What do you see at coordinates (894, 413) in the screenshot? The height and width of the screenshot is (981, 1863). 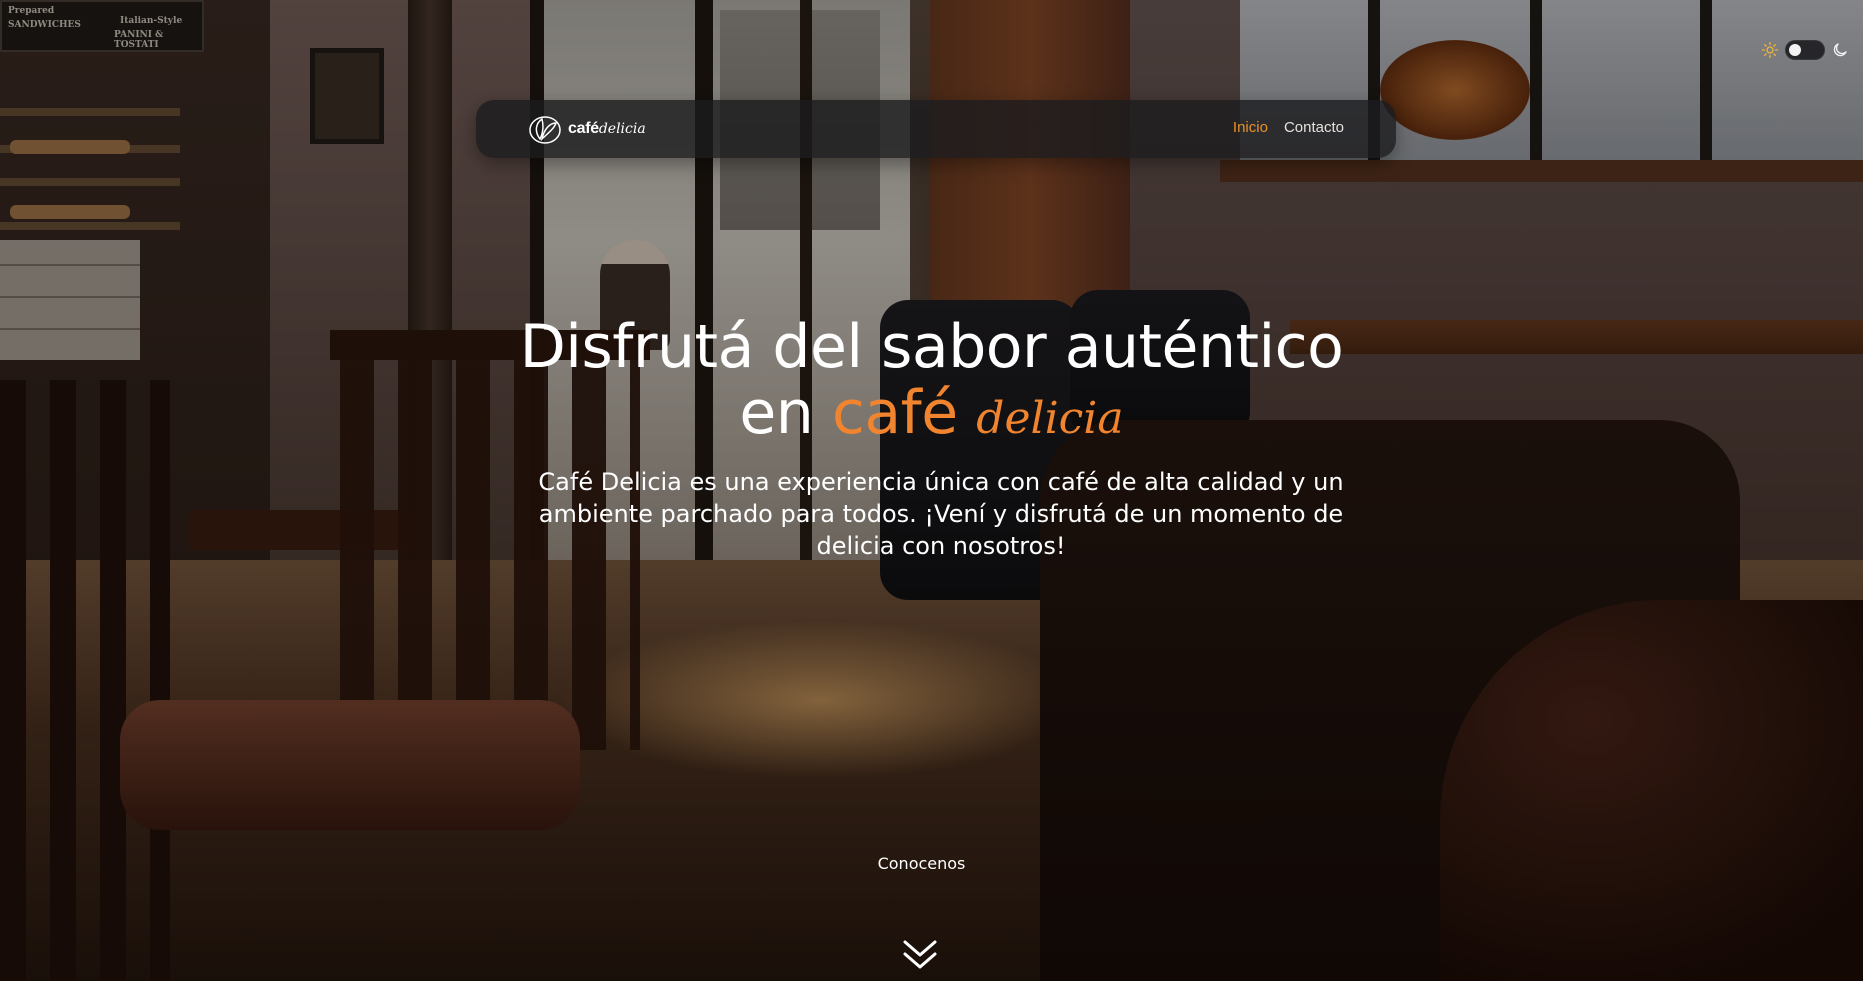 I see `hero-title-accent: café` at bounding box center [894, 413].